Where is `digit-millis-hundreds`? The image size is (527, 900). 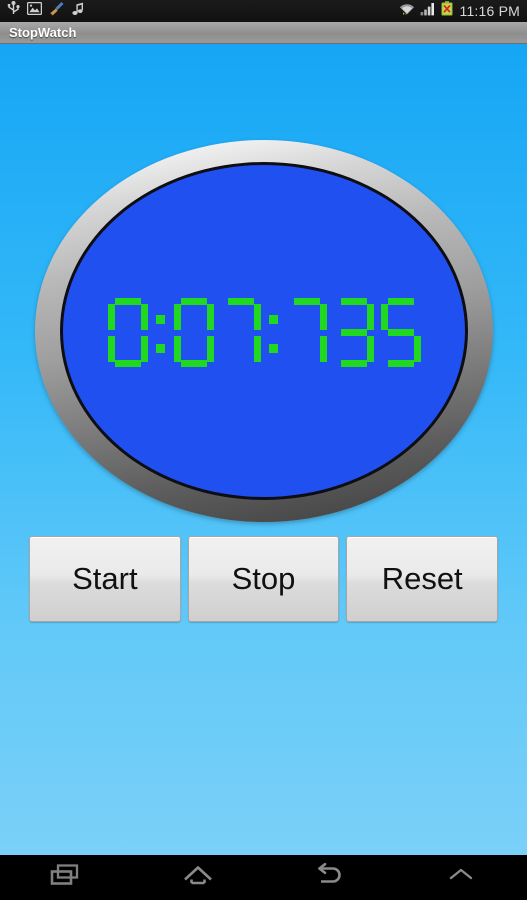 digit-millis-hundreds is located at coordinates (307, 333).